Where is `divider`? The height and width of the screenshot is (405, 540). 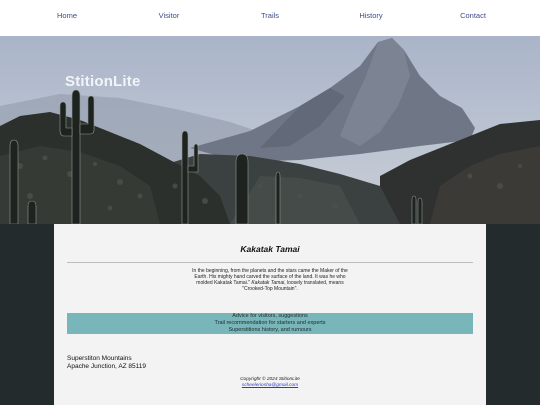
divider is located at coordinates (270, 262).